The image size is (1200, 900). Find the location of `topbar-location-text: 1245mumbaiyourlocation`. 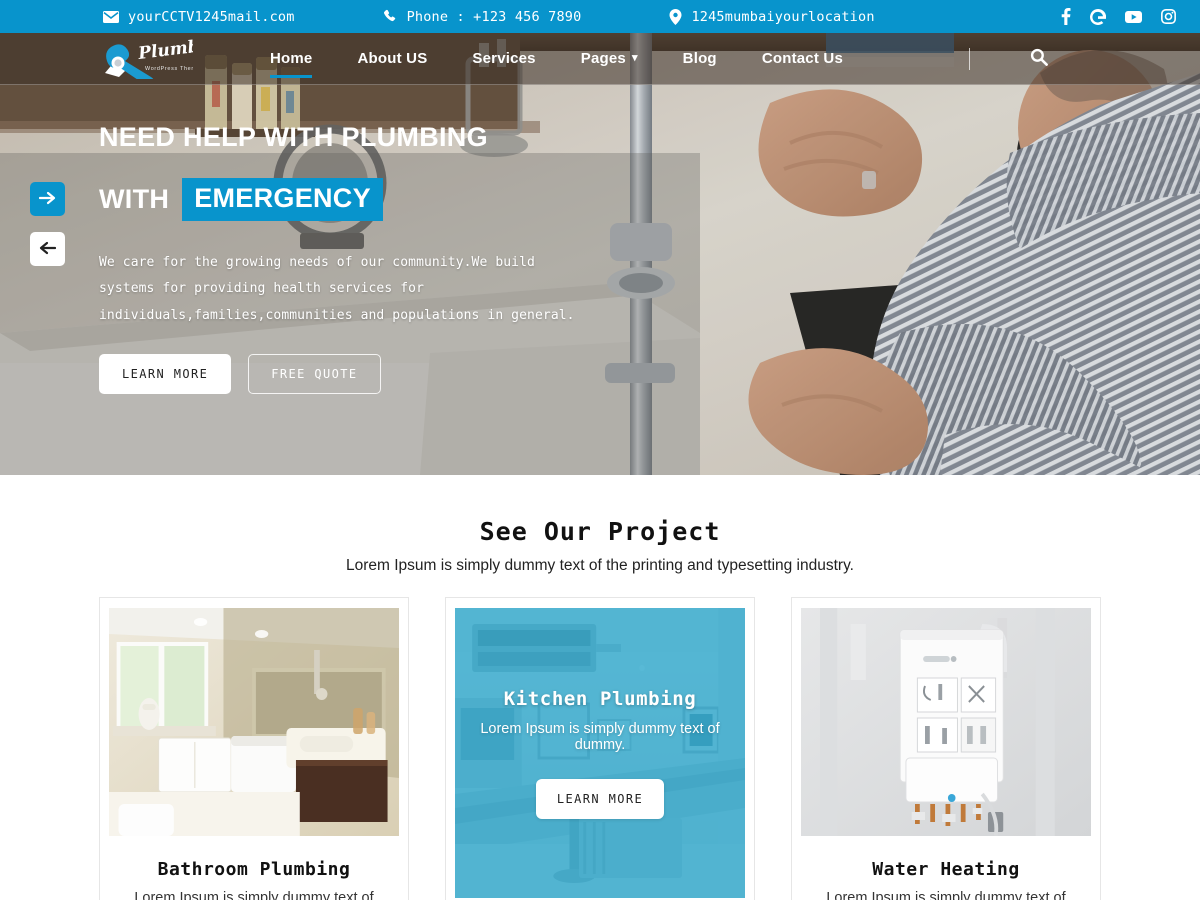

topbar-location-text: 1245mumbaiyourlocation is located at coordinates (783, 16).